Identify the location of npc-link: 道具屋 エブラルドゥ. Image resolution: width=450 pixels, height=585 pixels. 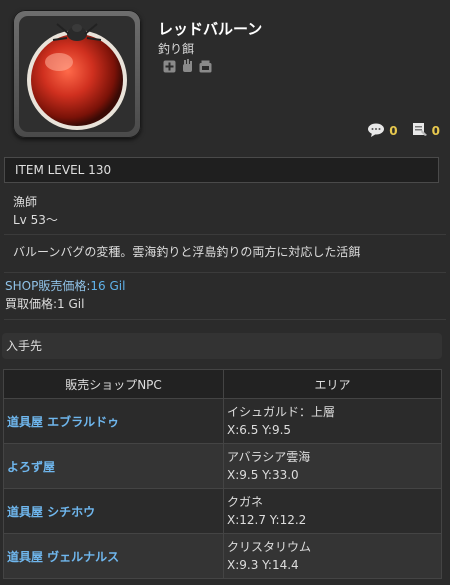
(63, 422).